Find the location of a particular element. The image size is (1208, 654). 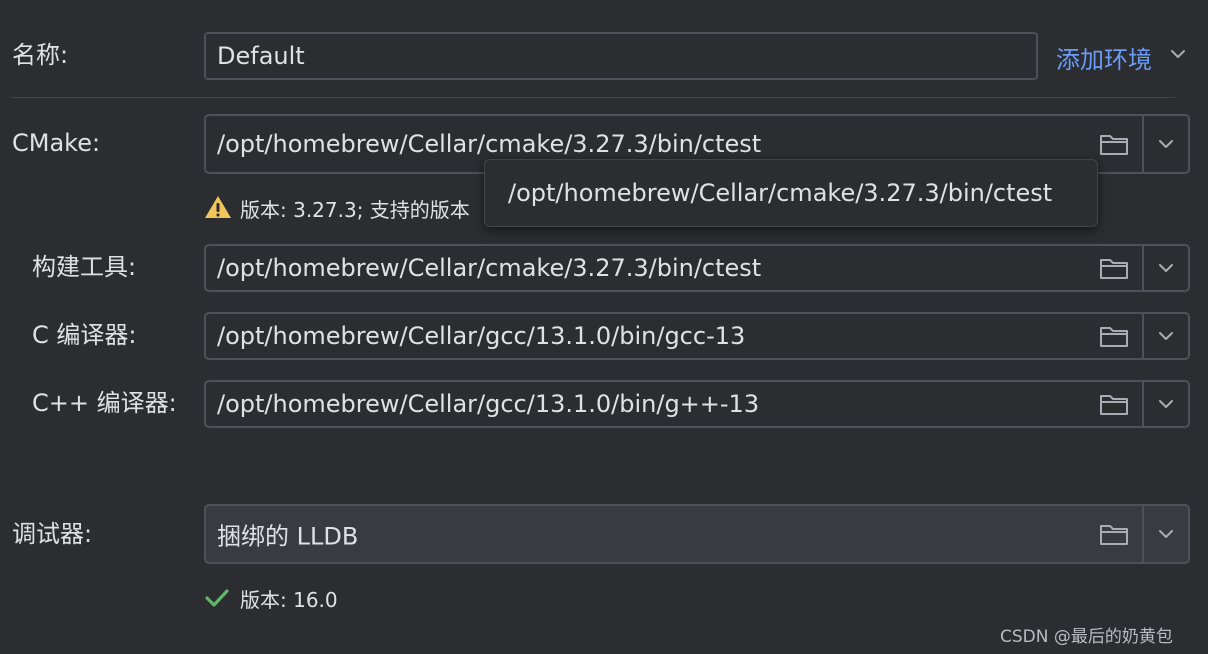

add-environment-label: 添加环境 is located at coordinates (1104, 60).